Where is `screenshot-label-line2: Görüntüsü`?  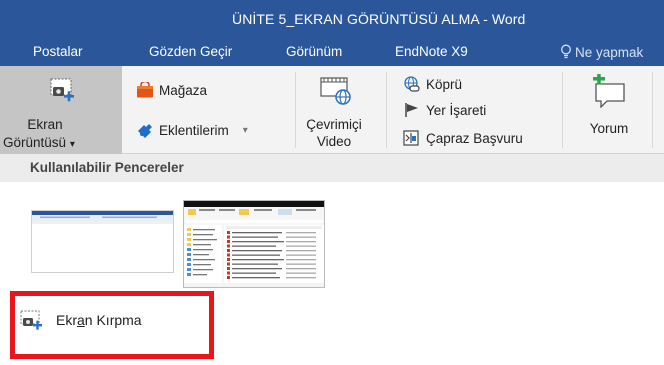 screenshot-label-line2: Görüntüsü is located at coordinates (35, 142).